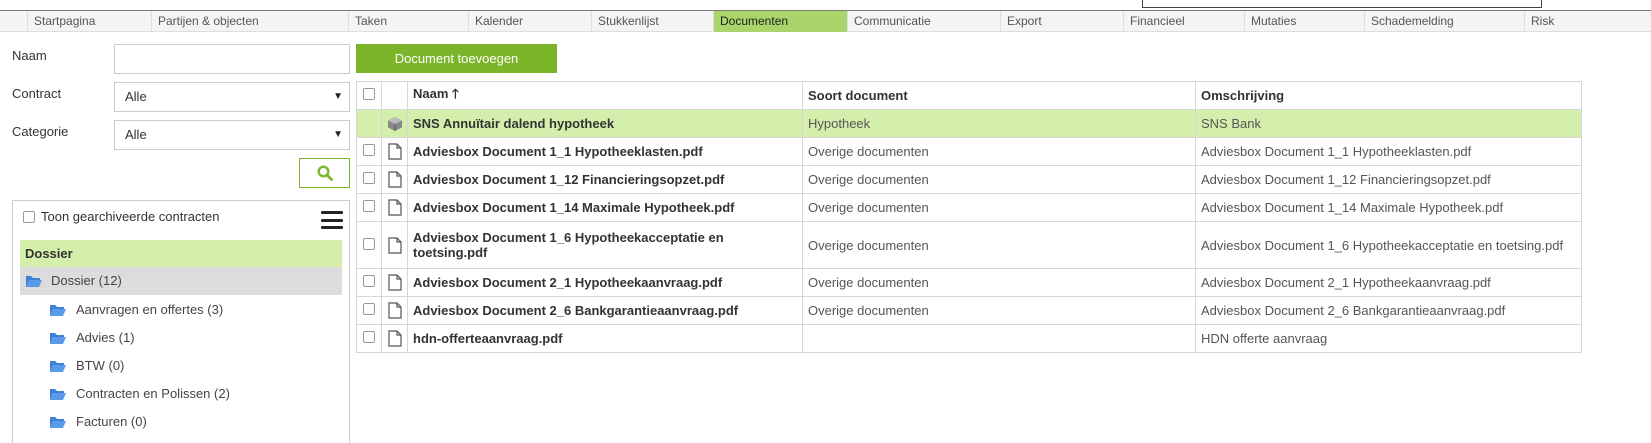 The width and height of the screenshot is (1651, 443). I want to click on folder-item: BTW (0), so click(86, 366).